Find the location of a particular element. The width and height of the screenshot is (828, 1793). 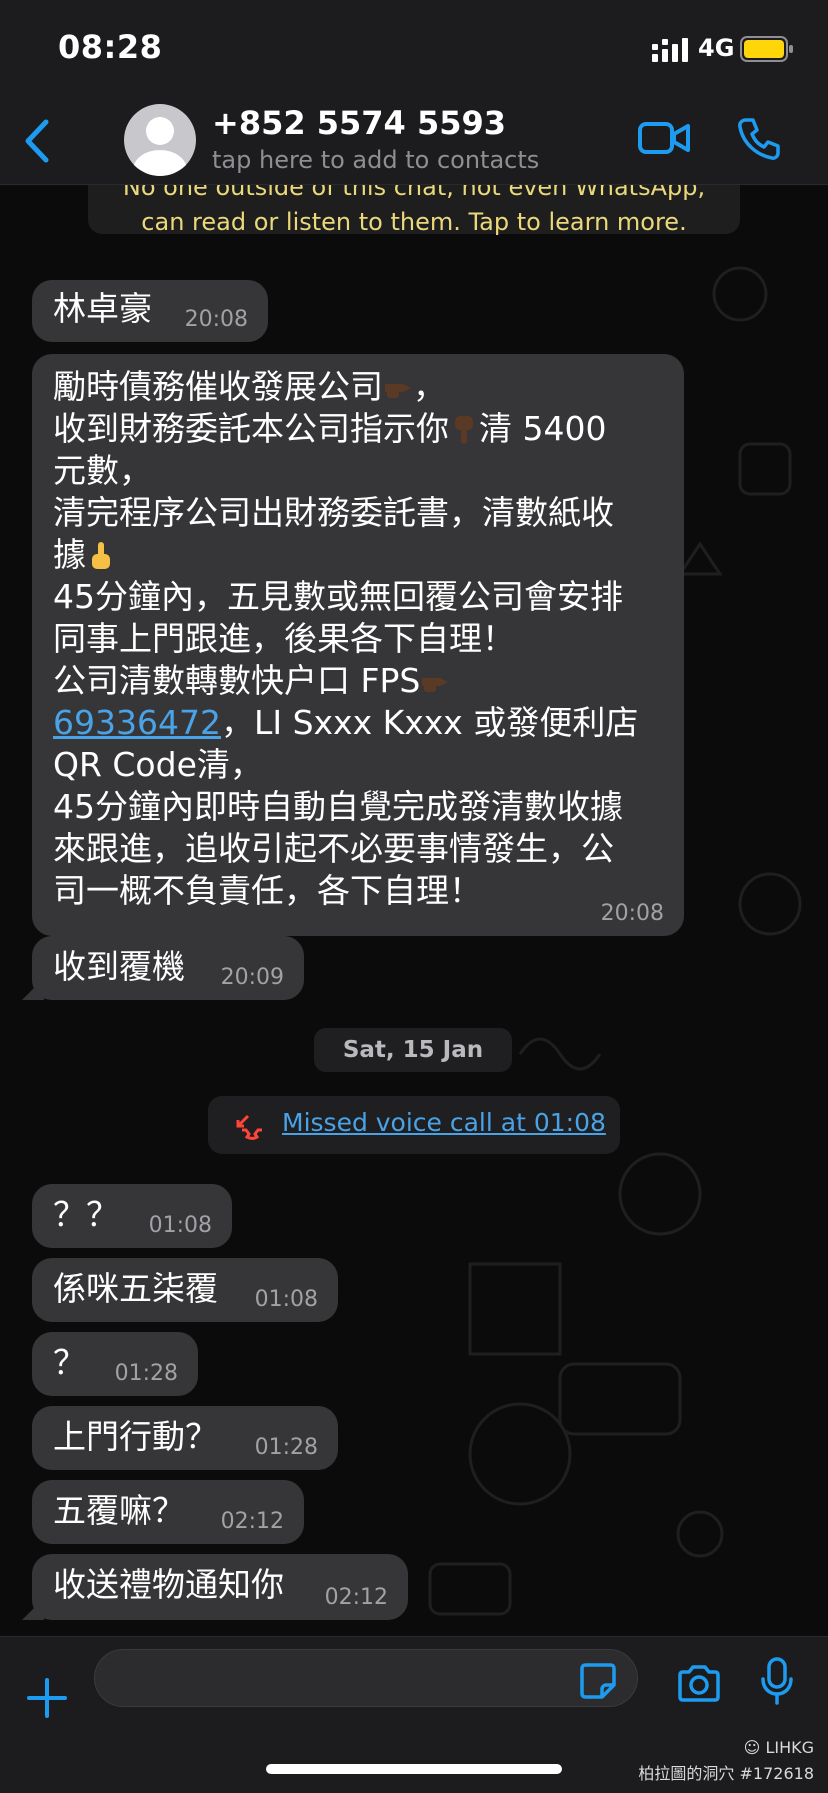

message-line: 45分鐘內即時自動自覺完成發清數收據 is located at coordinates (338, 806).